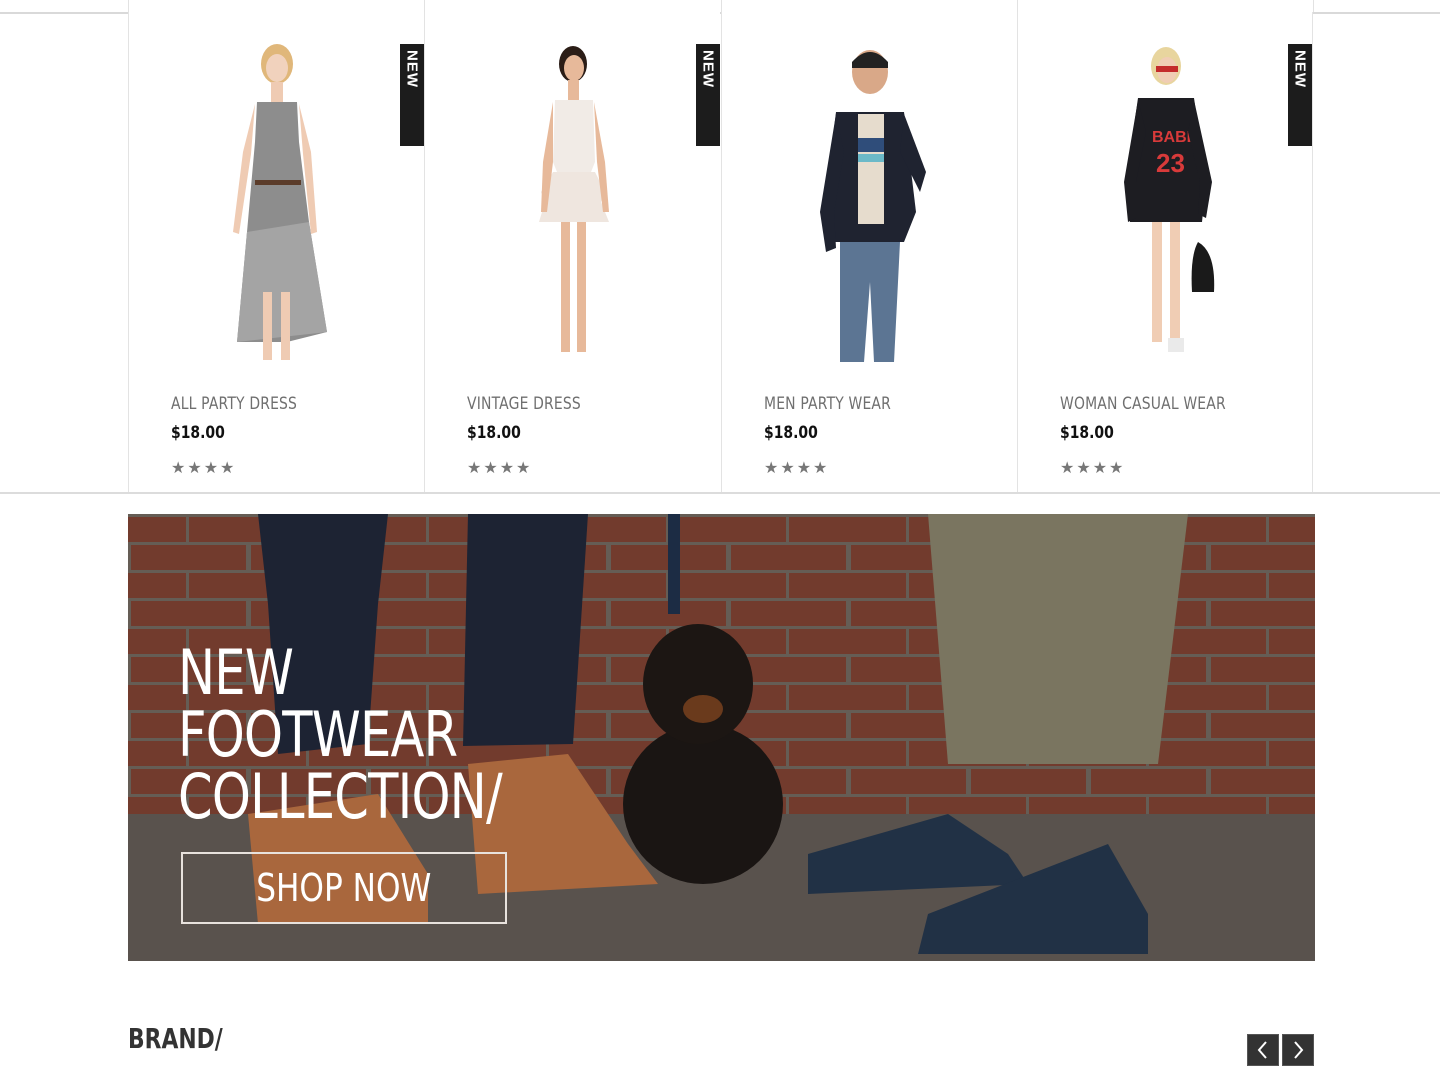 The height and width of the screenshot is (1081, 1440). I want to click on product-card: MEN PARTY WEAR $18.00 ★★★★, so click(869, 252).